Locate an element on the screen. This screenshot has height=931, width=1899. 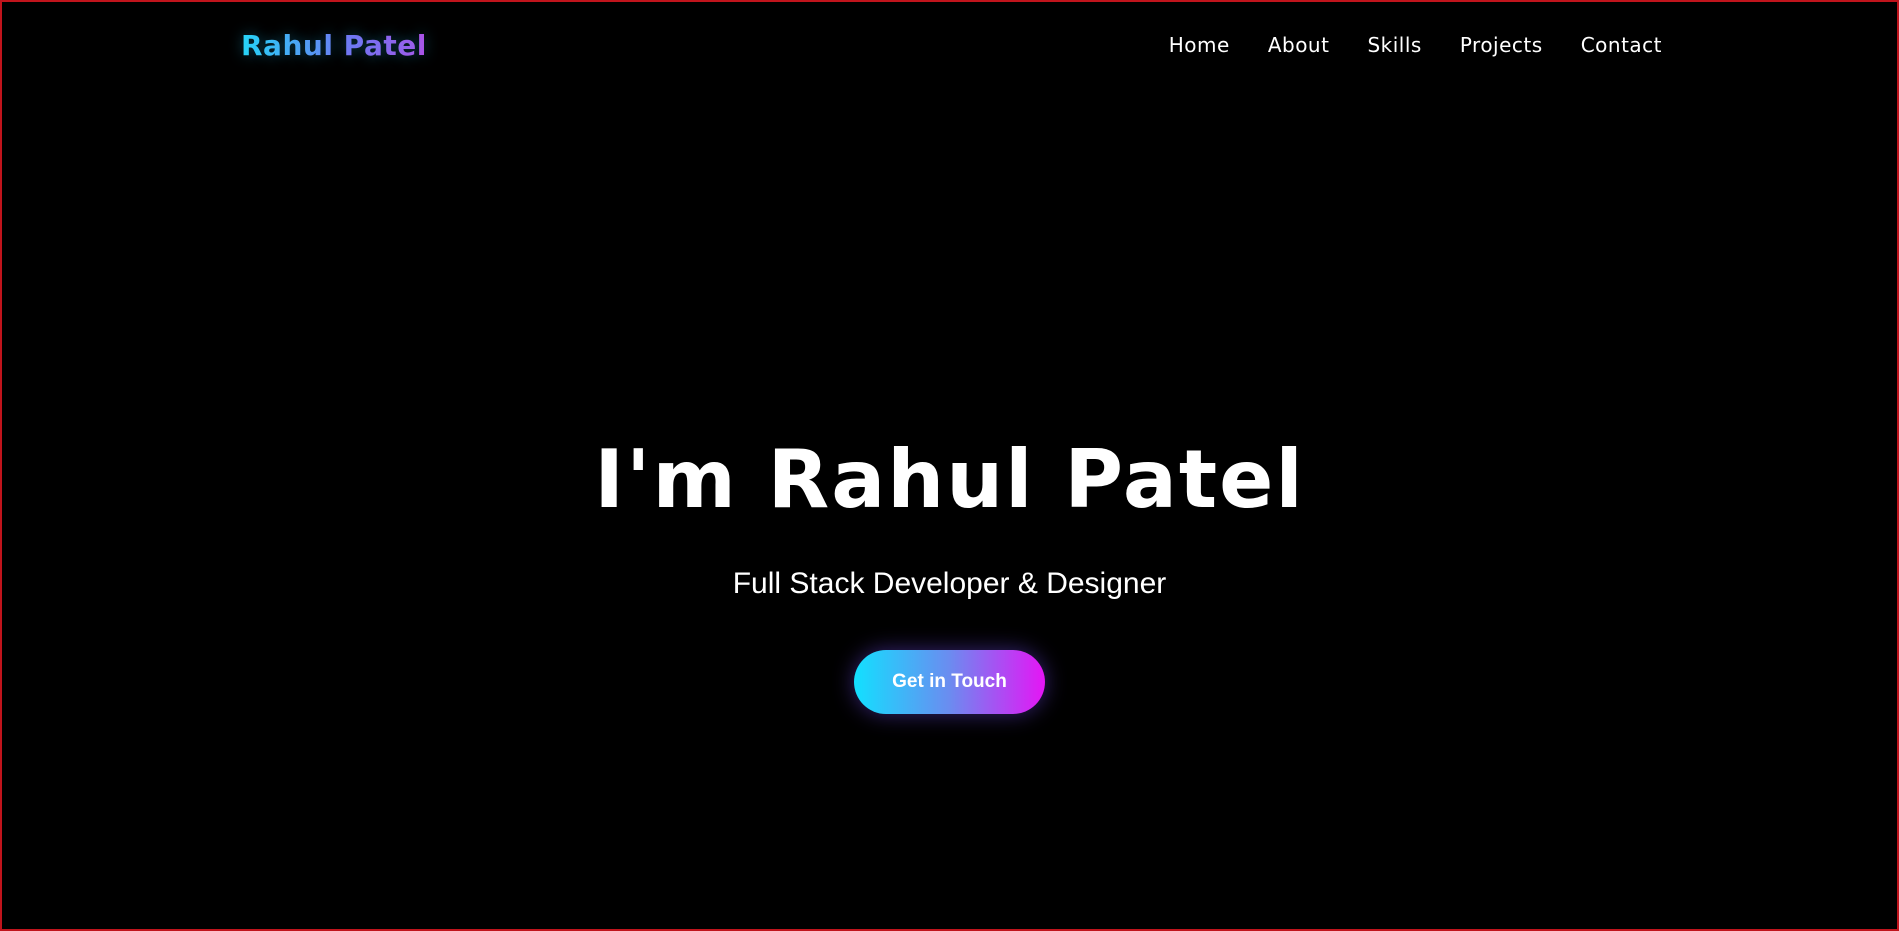
nav-link-skills: Skills is located at coordinates (1394, 45).